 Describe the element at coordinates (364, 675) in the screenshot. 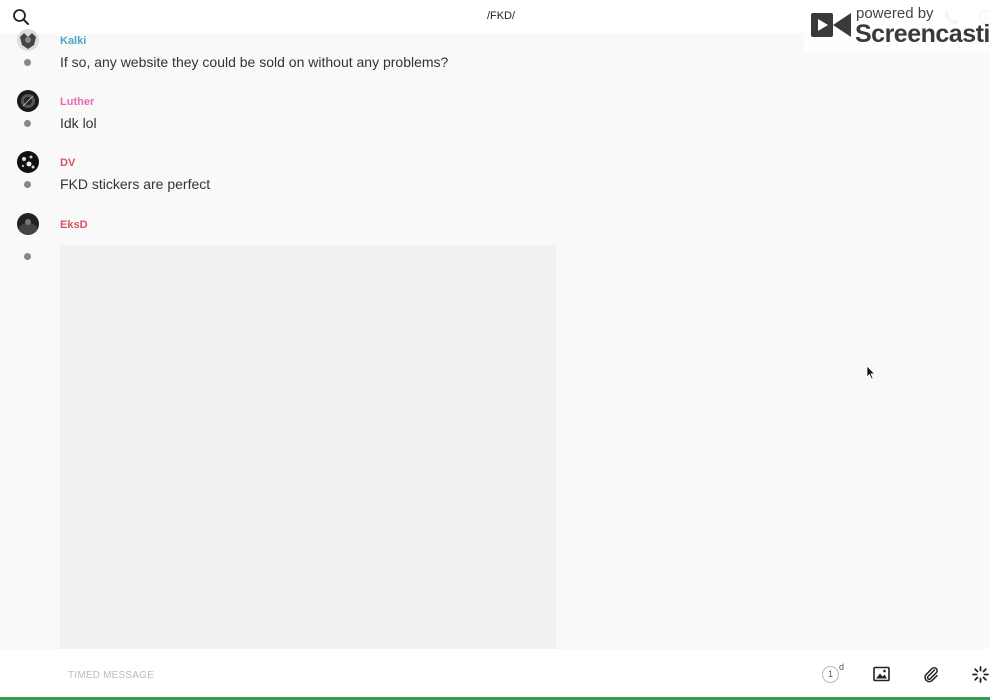

I see `message-input` at that location.